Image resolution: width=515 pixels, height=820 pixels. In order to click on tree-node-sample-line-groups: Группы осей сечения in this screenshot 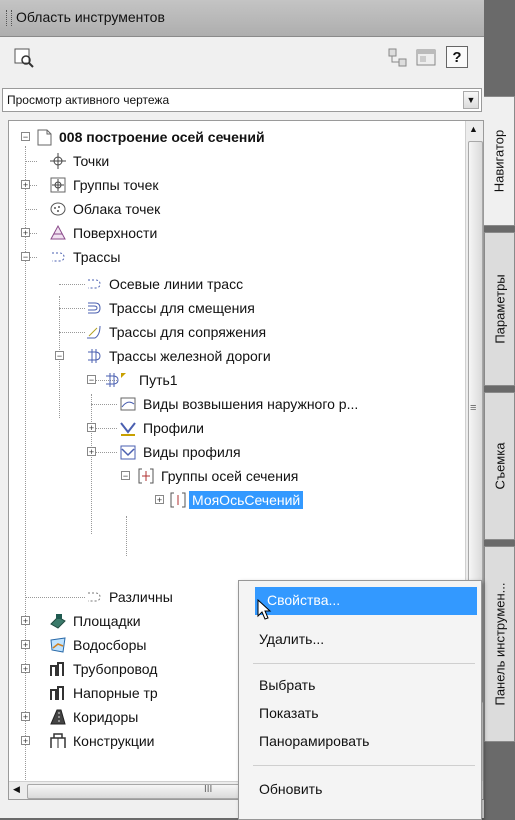, I will do `click(217, 476)`.